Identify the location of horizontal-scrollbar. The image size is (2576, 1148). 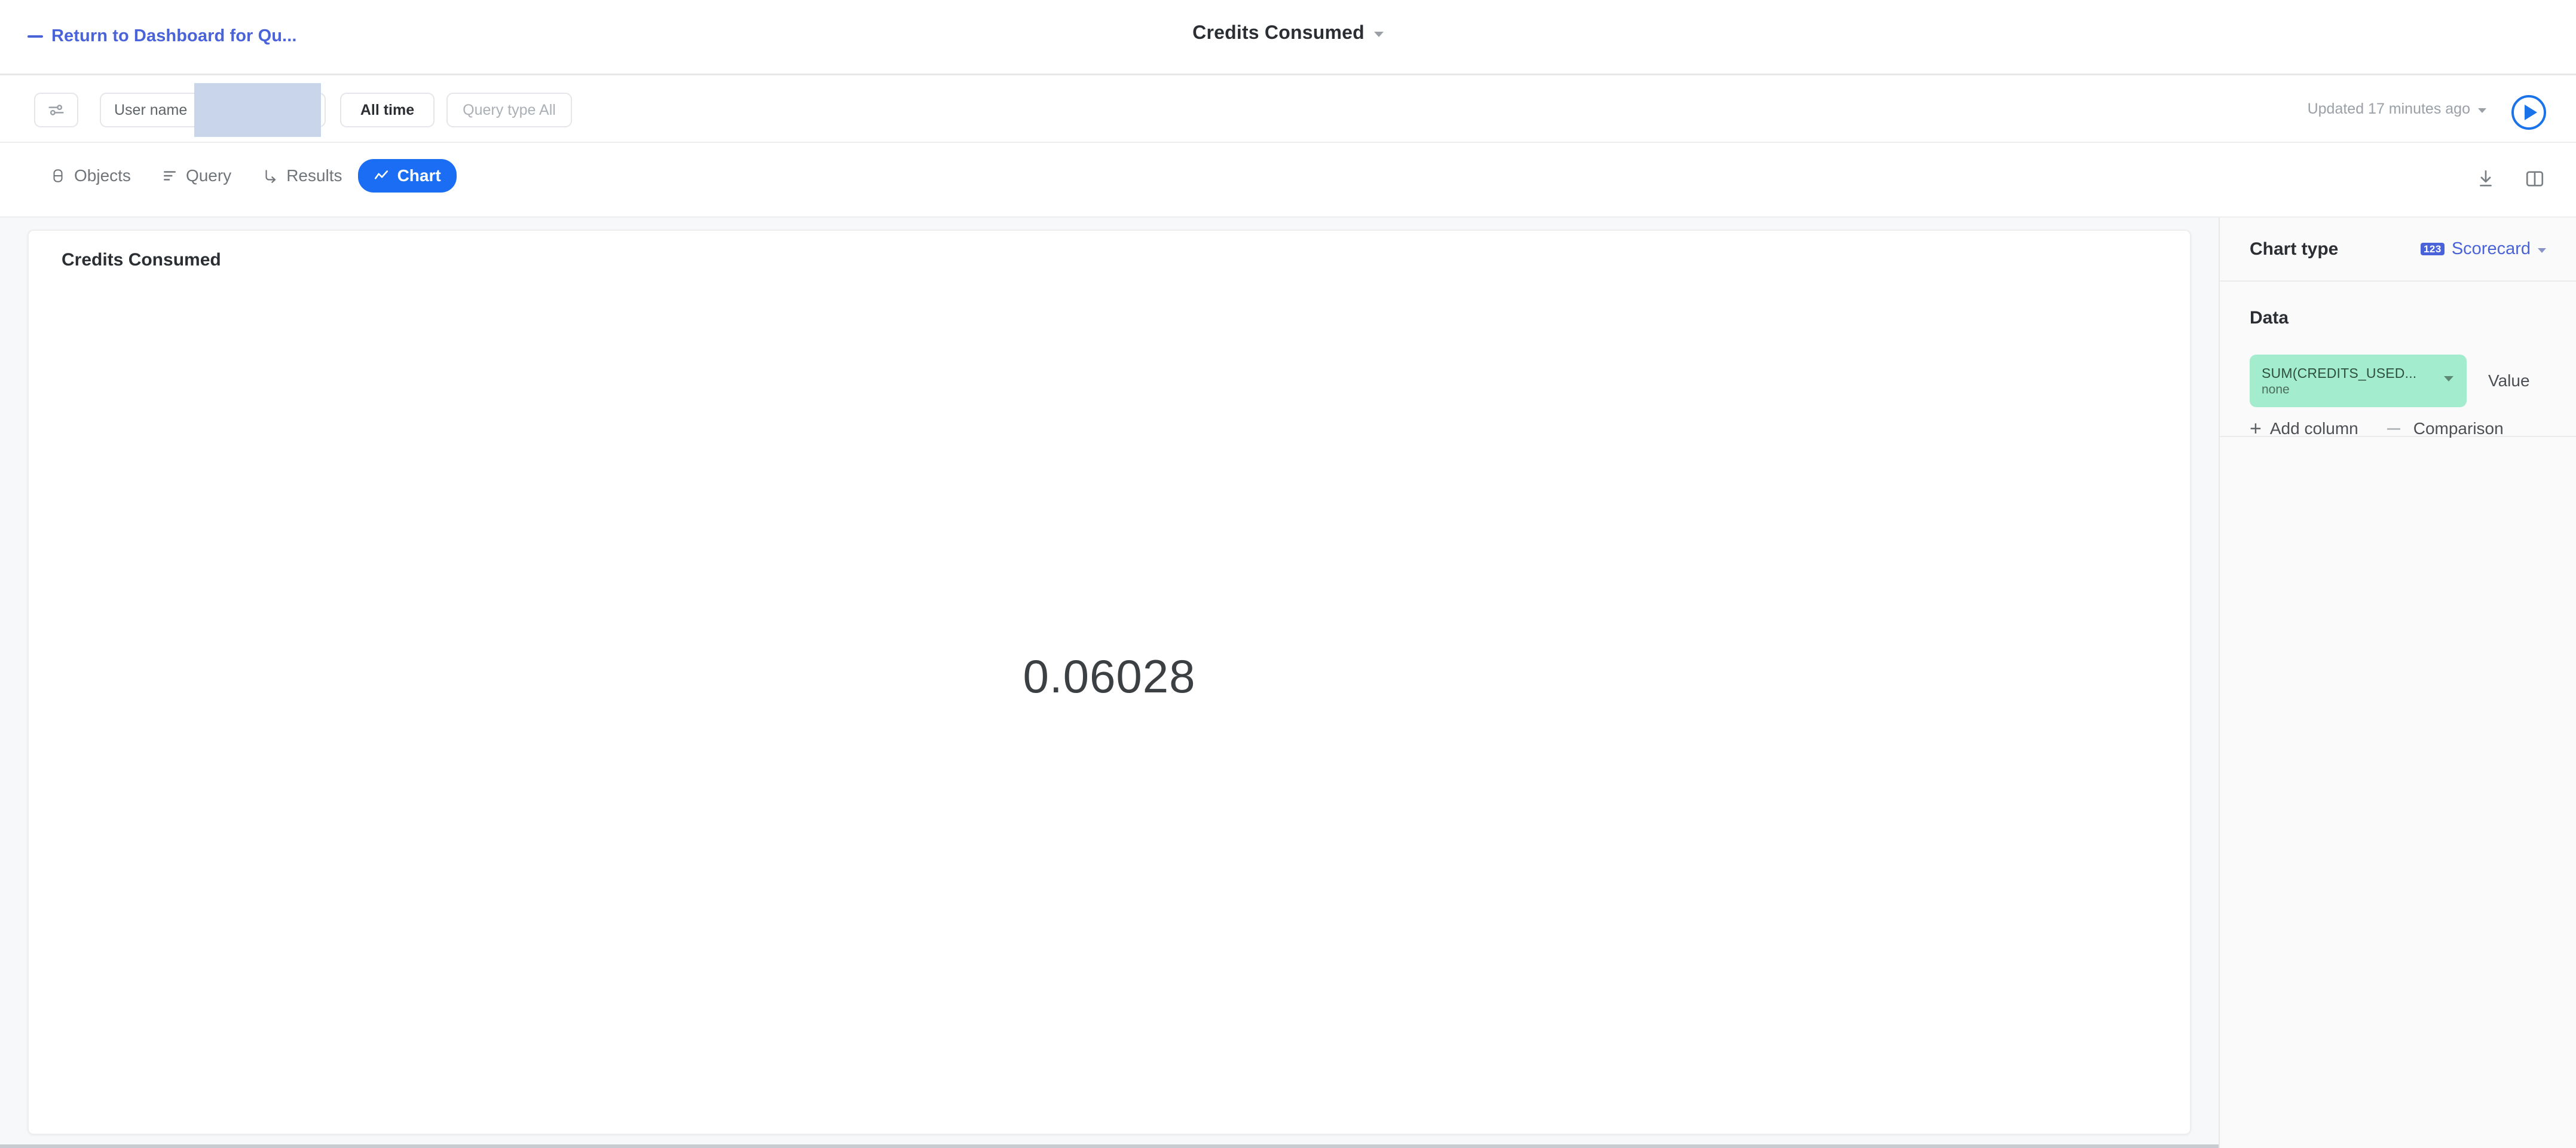
(1109, 1146).